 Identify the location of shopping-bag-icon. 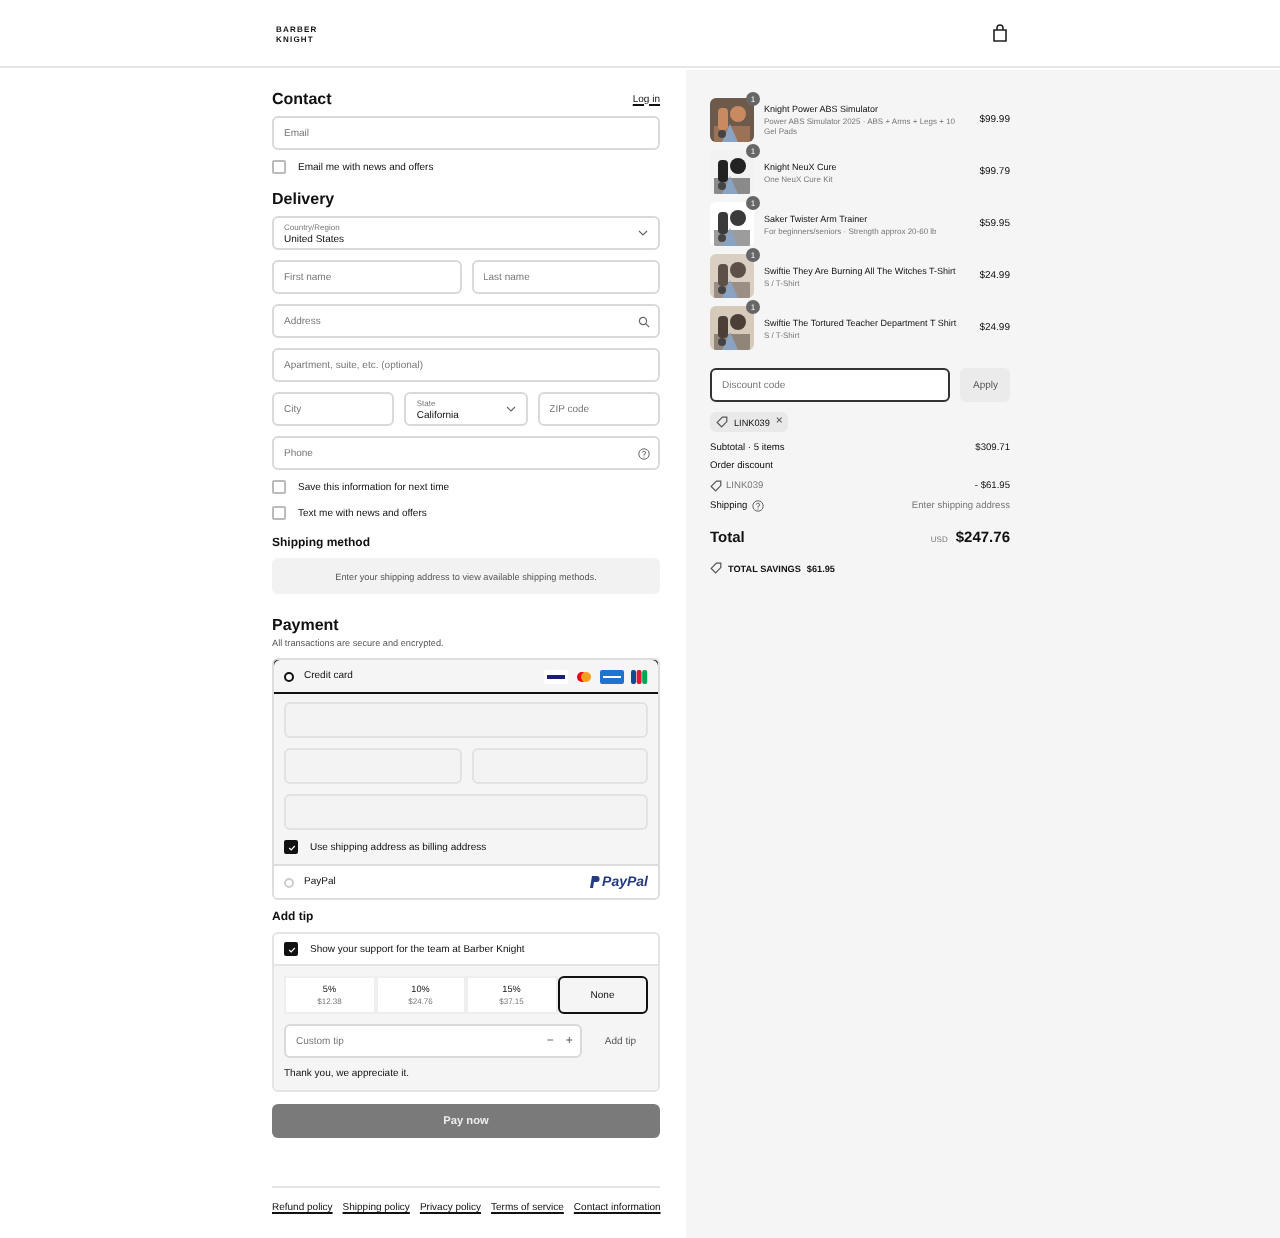
(1000, 33).